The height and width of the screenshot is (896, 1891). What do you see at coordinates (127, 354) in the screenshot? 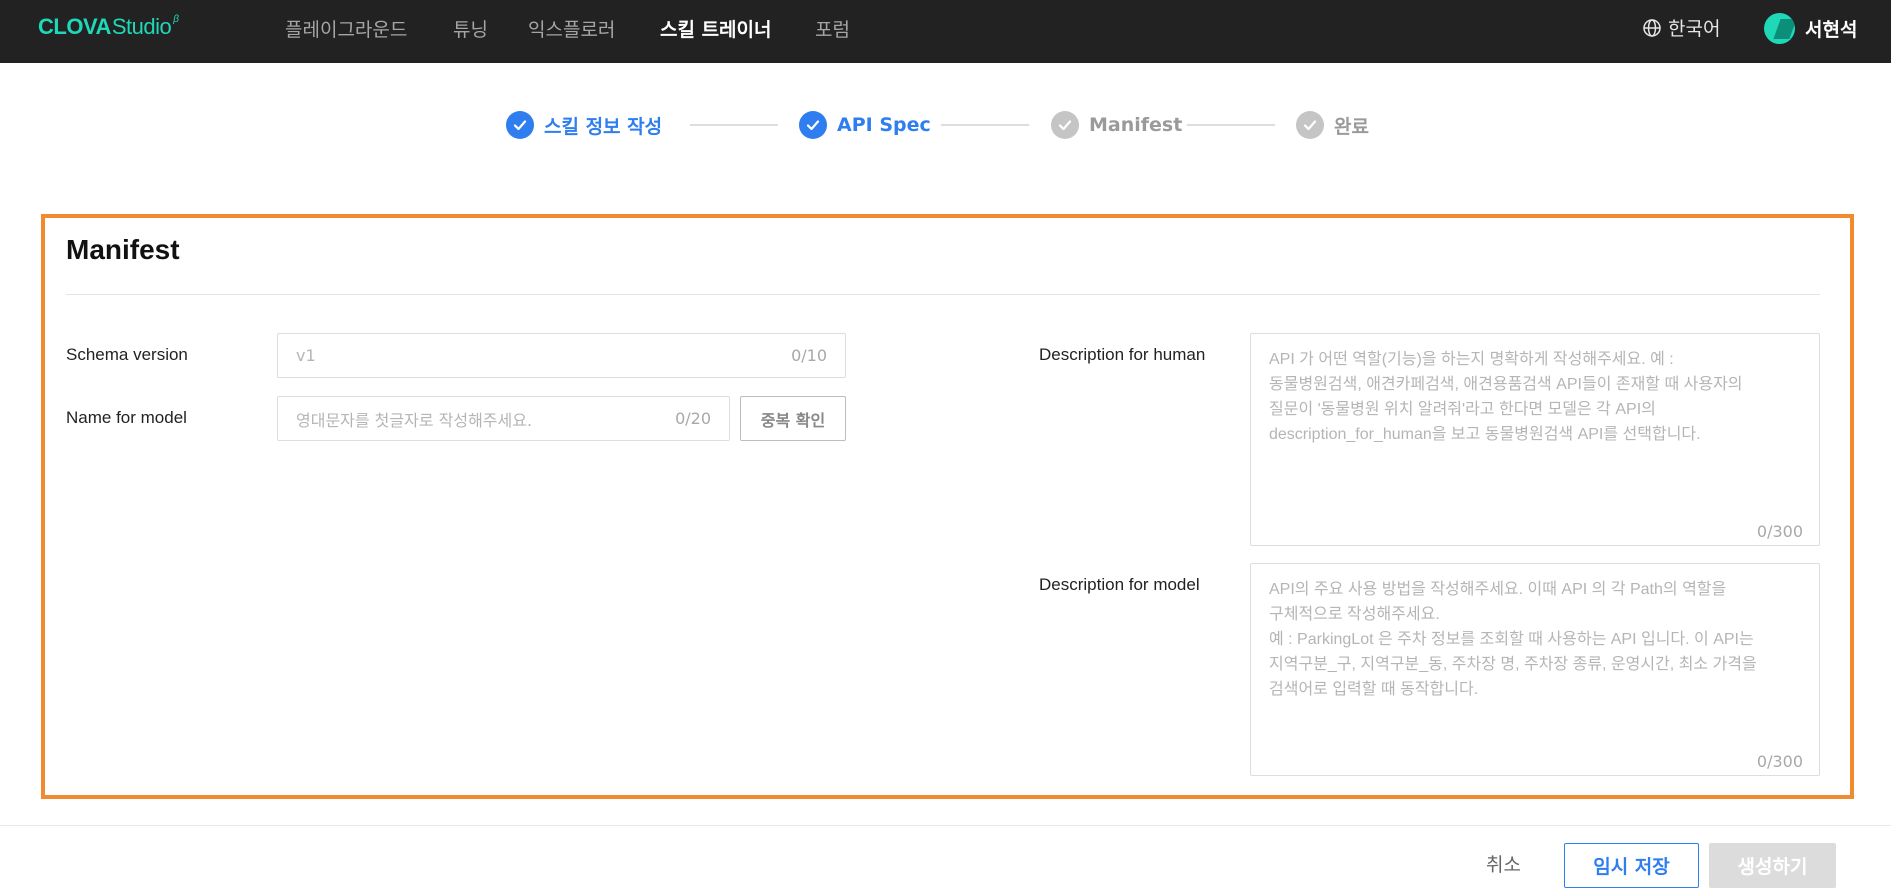
I see `schema-version-label: Schema version` at bounding box center [127, 354].